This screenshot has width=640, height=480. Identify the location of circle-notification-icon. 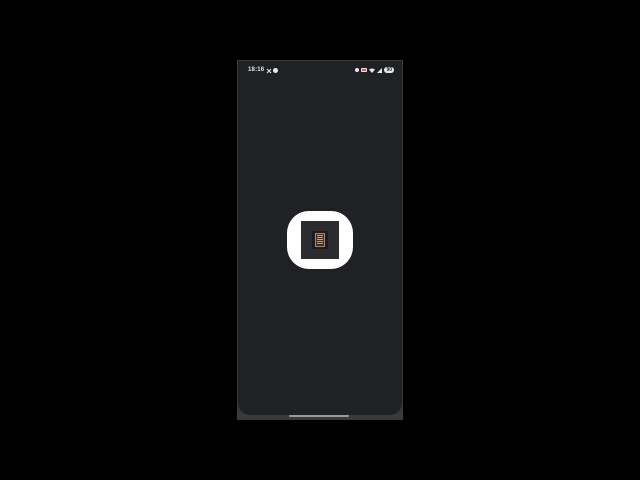
(276, 70).